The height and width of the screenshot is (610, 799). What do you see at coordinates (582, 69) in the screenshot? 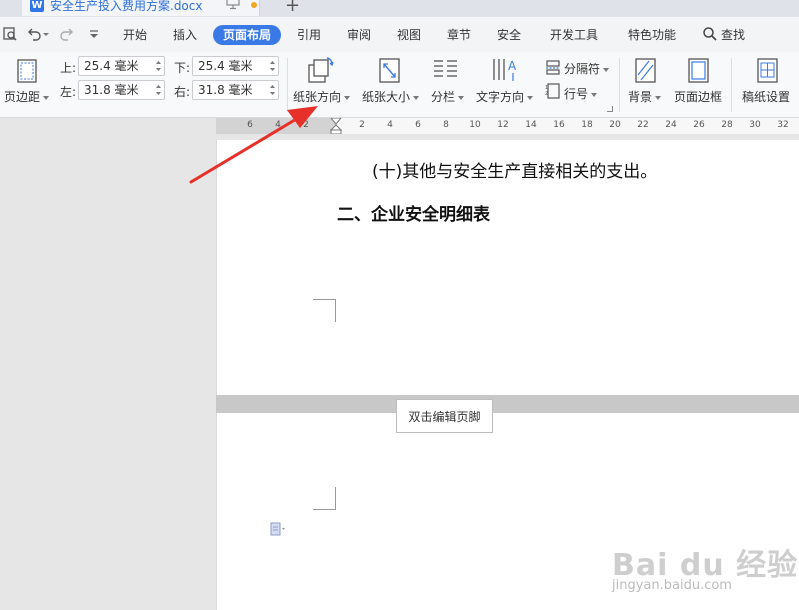
I see `separator-label: 分隔符` at bounding box center [582, 69].